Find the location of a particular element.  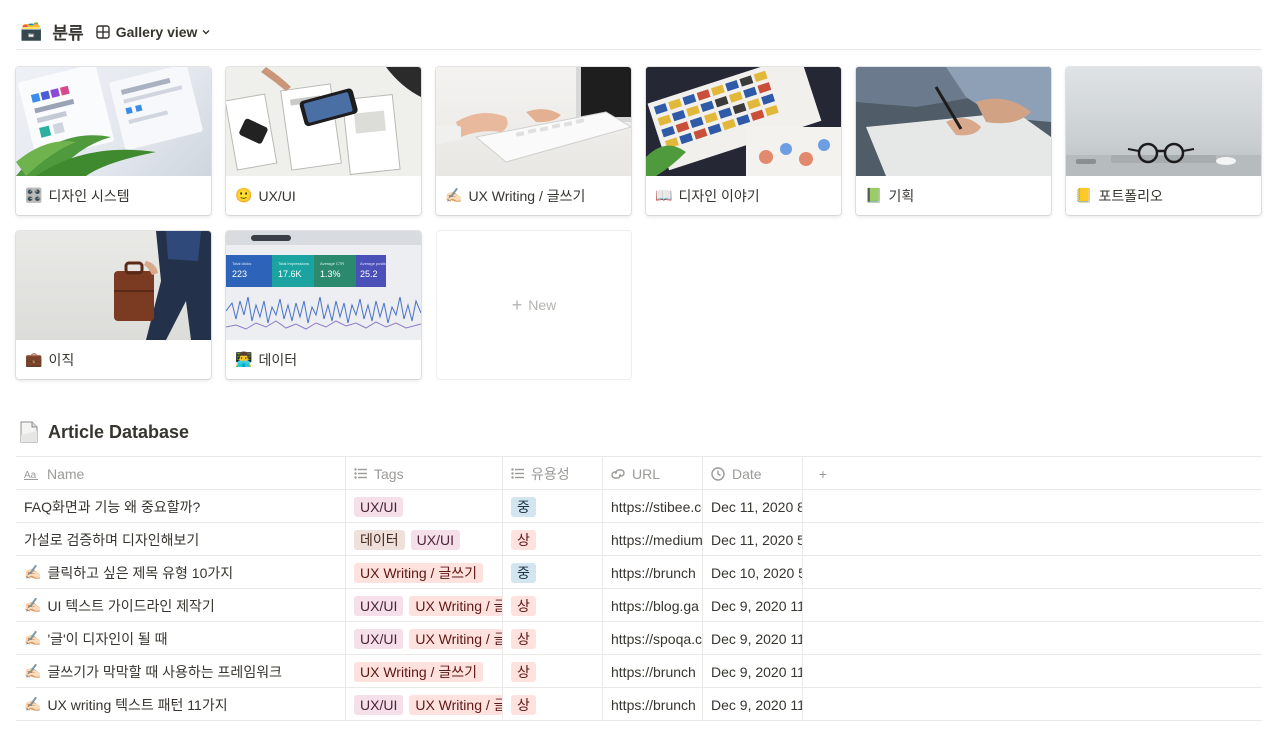

cell-name: 가설로 검증하며 디자인해보기 is located at coordinates (181, 539).